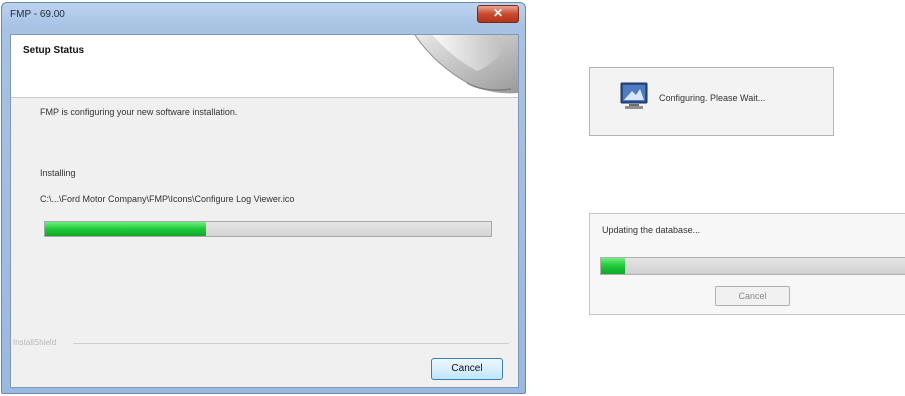  Describe the element at coordinates (466, 64) in the screenshot. I see `curl-page-icon` at that location.